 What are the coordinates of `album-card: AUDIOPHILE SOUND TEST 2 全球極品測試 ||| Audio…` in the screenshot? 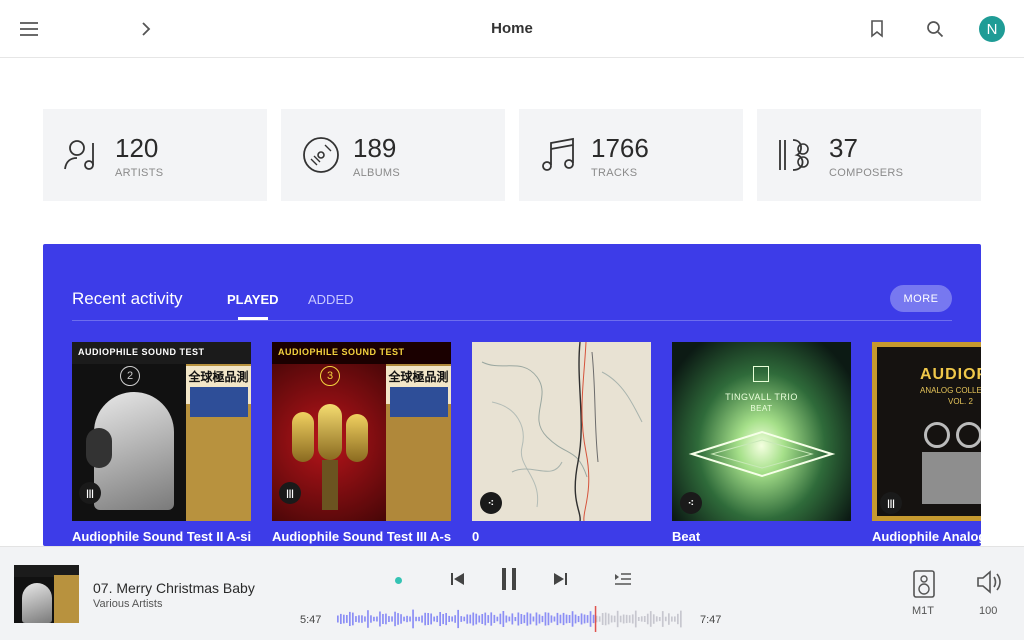 It's located at (161, 443).